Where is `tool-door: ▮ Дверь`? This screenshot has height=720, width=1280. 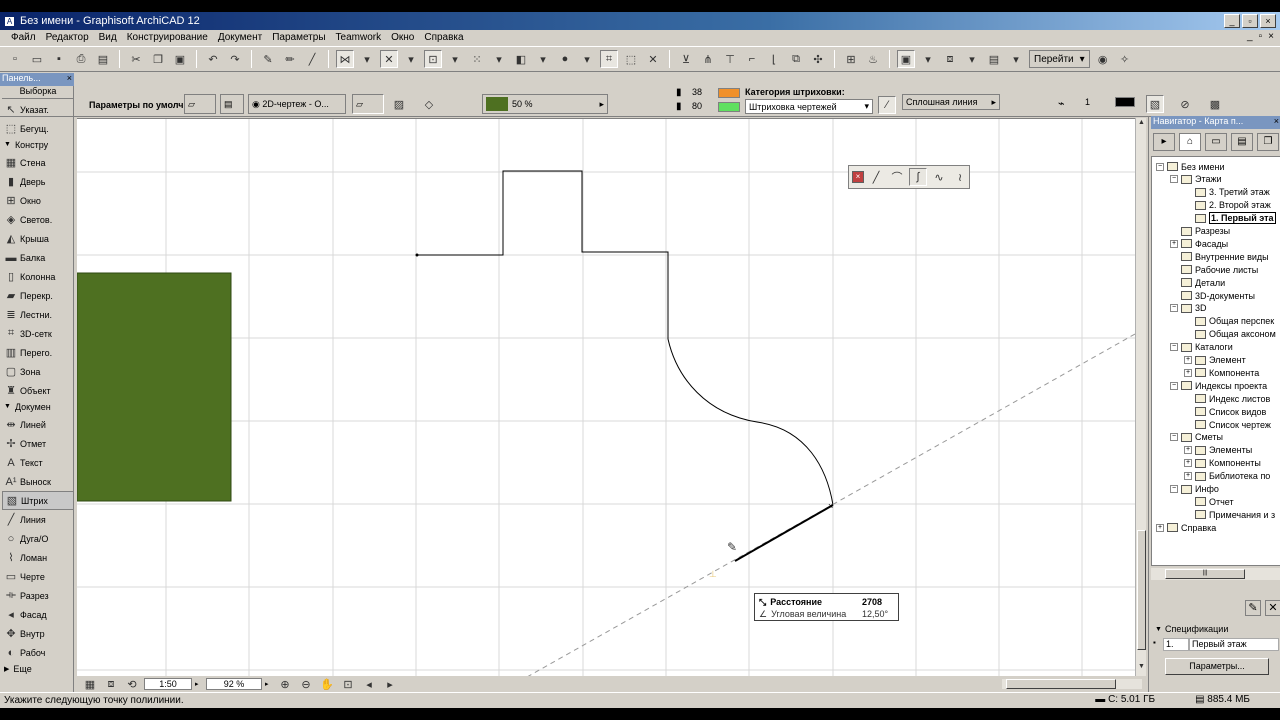
tool-door: ▮ Дверь is located at coordinates (38, 181).